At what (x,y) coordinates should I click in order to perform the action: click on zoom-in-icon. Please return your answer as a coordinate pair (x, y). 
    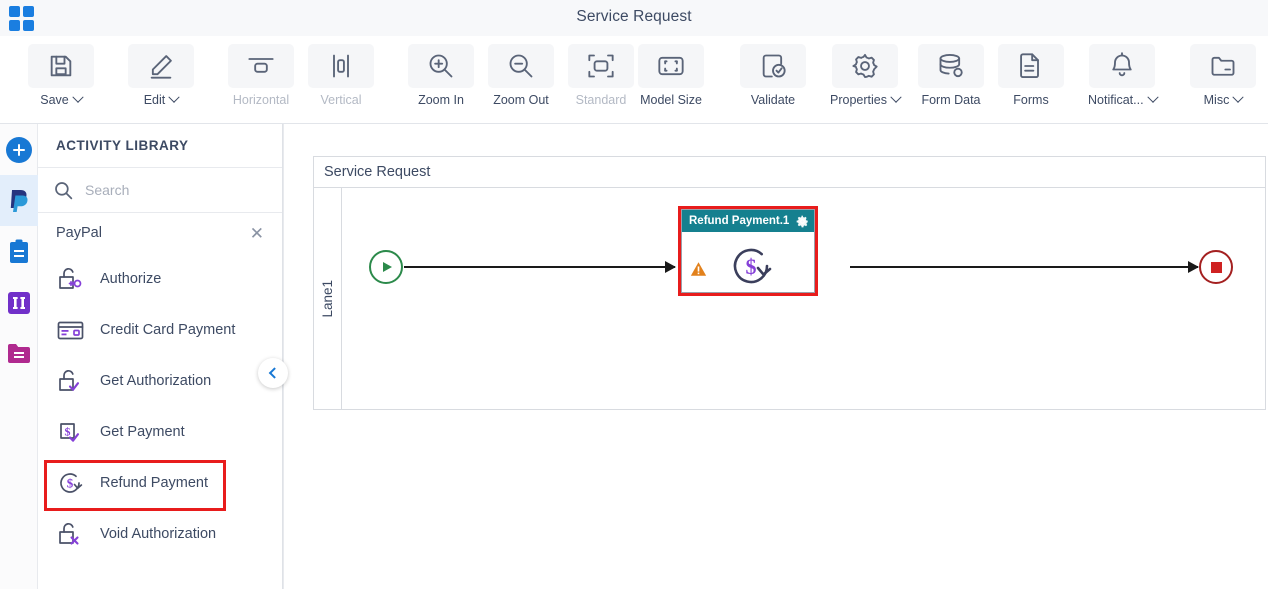
    Looking at the image, I should click on (441, 66).